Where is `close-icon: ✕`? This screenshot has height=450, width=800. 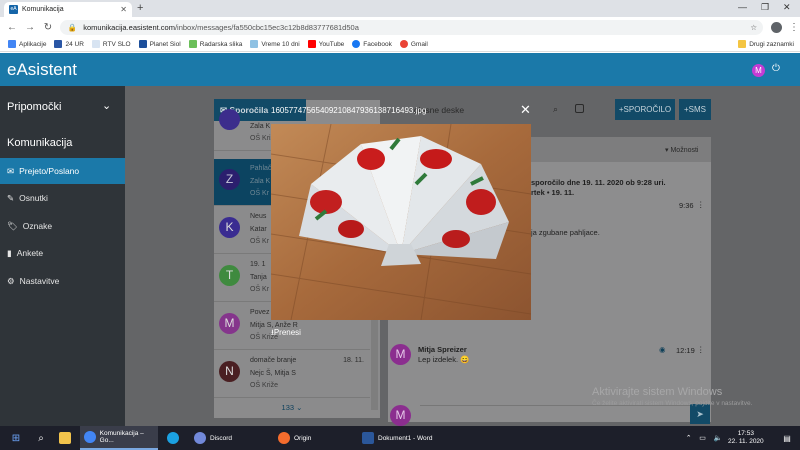 close-icon: ✕ is located at coordinates (525, 110).